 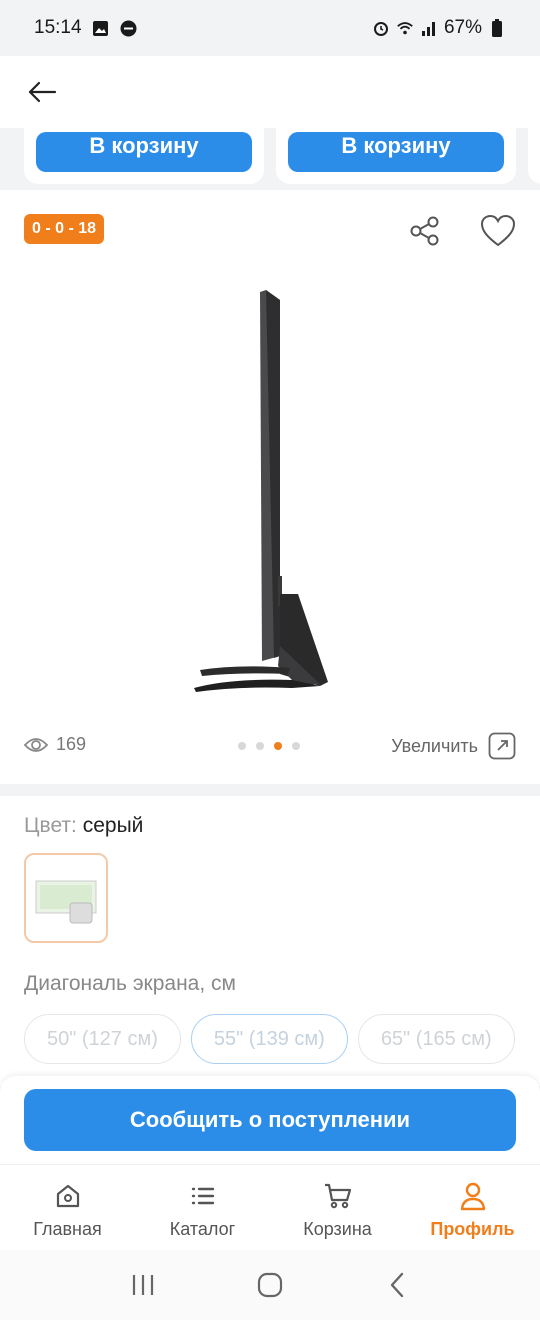 I want to click on wifi-icon, so click(x=405, y=28).